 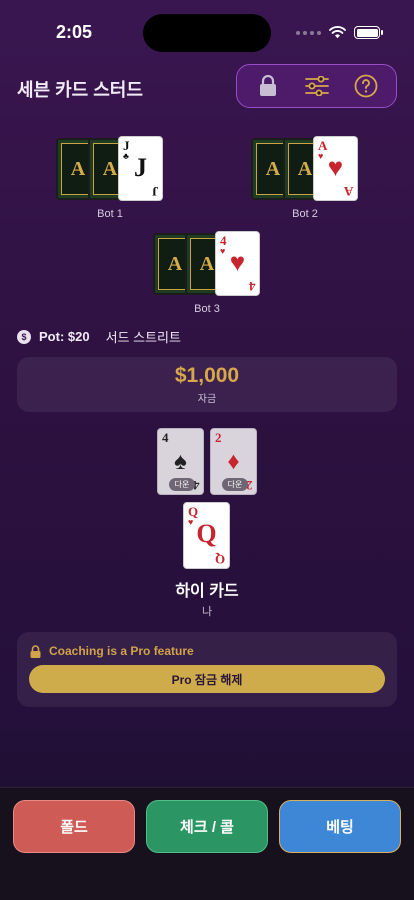 I want to click on toolbar, so click(x=316, y=86).